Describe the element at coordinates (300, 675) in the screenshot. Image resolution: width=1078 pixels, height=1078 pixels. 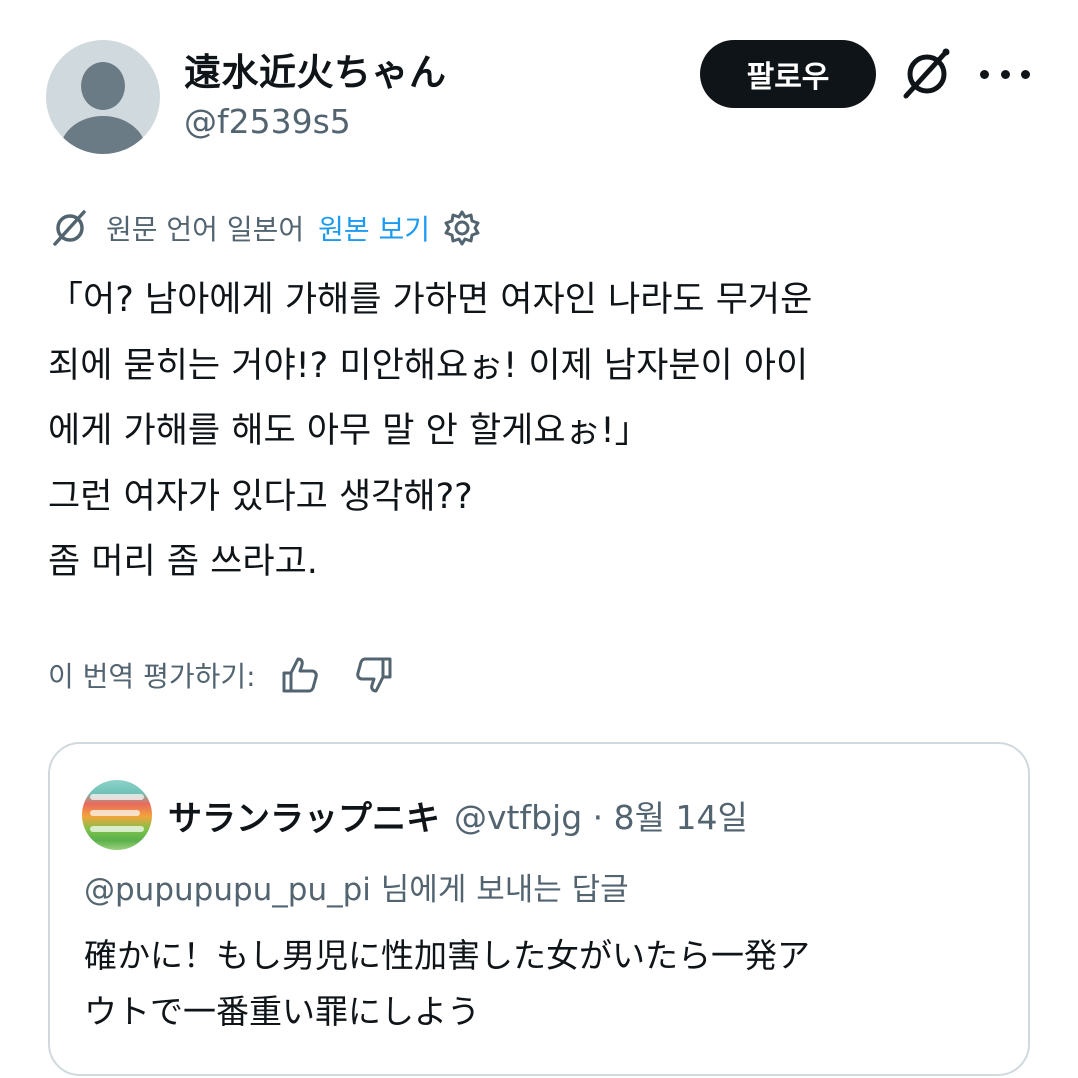
I see `thumbs-up-icon` at that location.